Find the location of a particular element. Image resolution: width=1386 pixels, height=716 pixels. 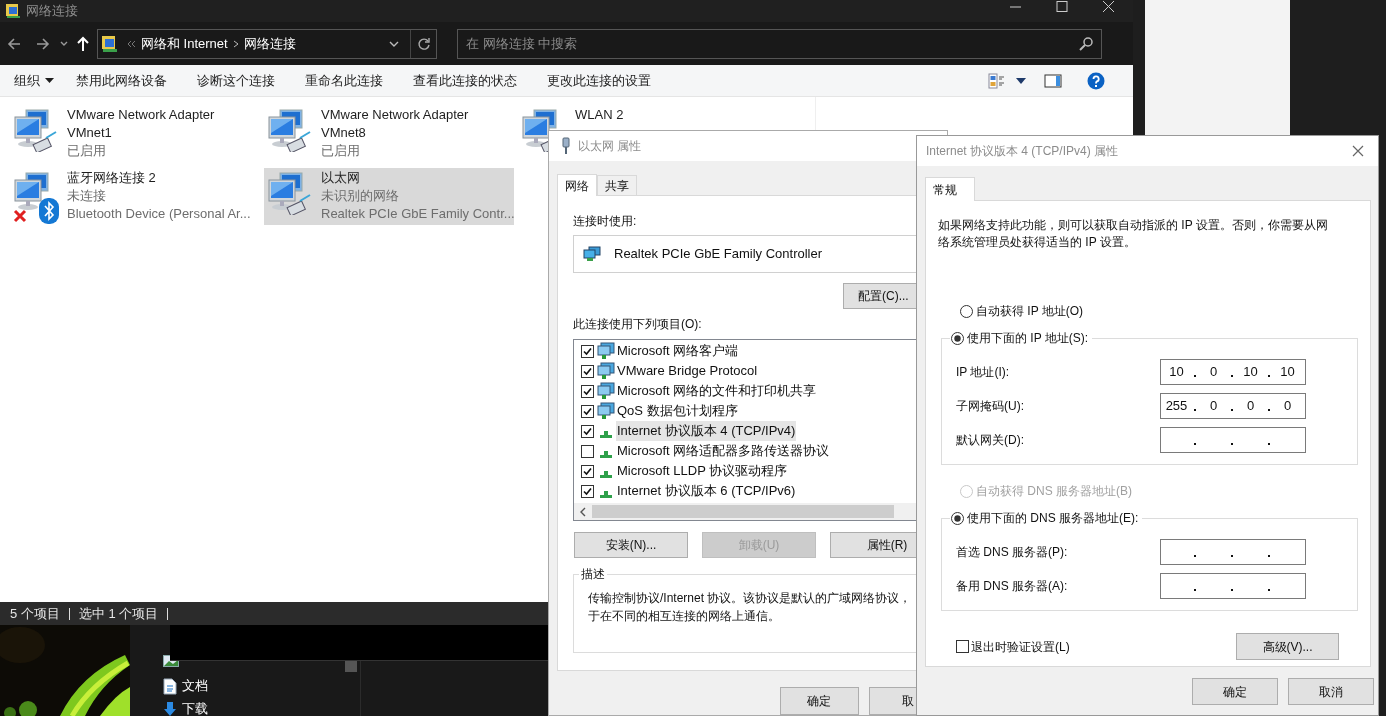

field-label: 默认网关(D): is located at coordinates (990, 440).